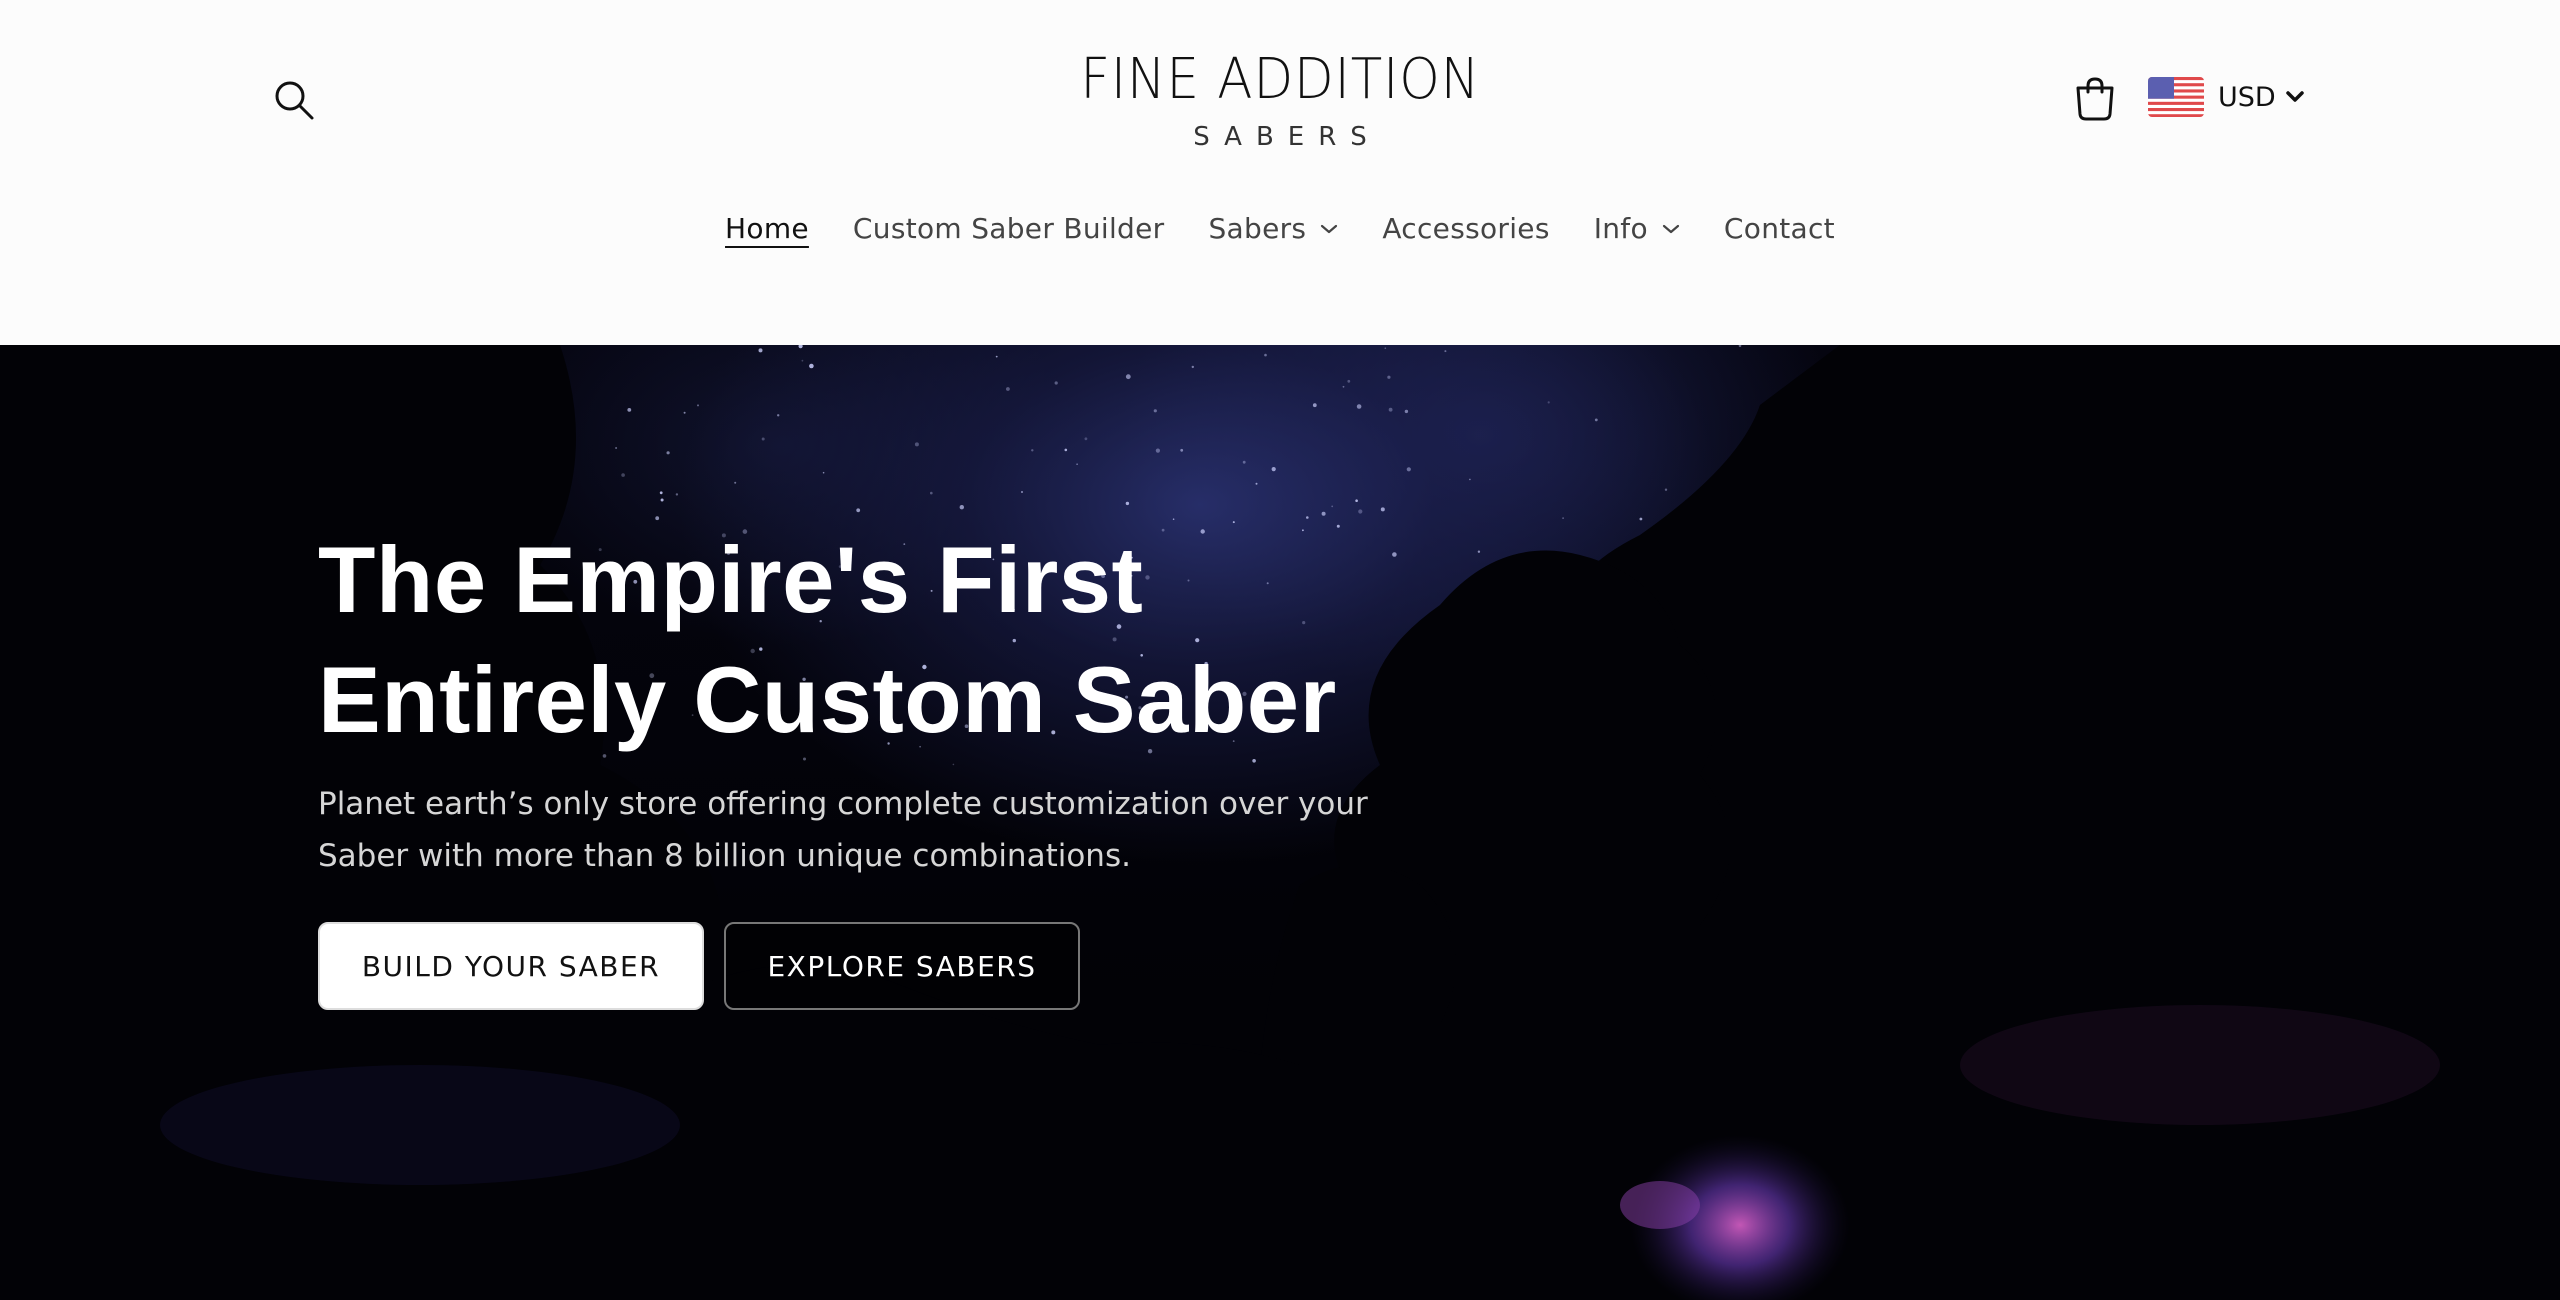 Image resolution: width=2560 pixels, height=1300 pixels. What do you see at coordinates (2247, 97) in the screenshot?
I see `currency-code: USD` at bounding box center [2247, 97].